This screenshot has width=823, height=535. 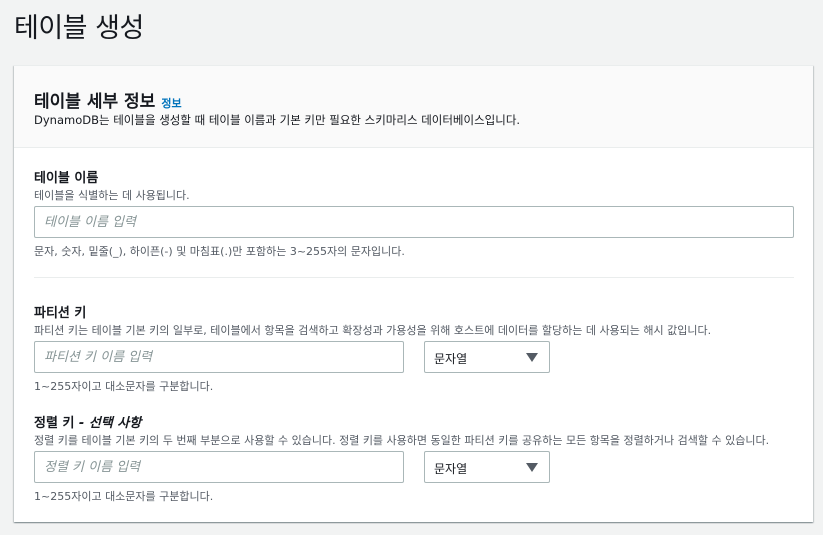 I want to click on sort-key-constraint: 1~255자이고 대소문자를 구분합니다., so click(x=124, y=496).